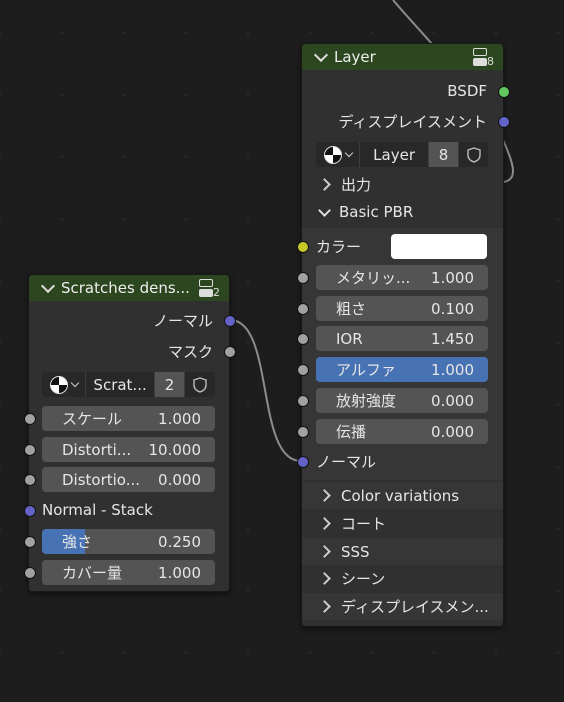  I want to click on panel-label-basic-pbr: Basic PBR, so click(376, 212).